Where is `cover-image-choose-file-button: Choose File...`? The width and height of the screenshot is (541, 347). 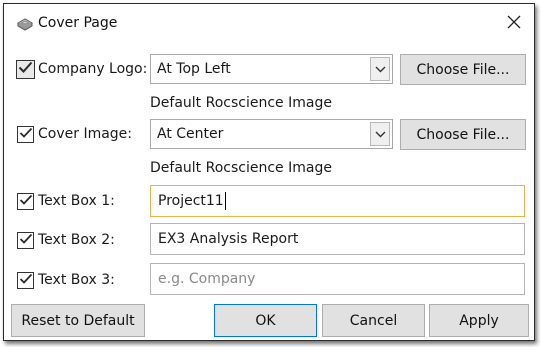
cover-image-choose-file-button: Choose File... is located at coordinates (463, 134).